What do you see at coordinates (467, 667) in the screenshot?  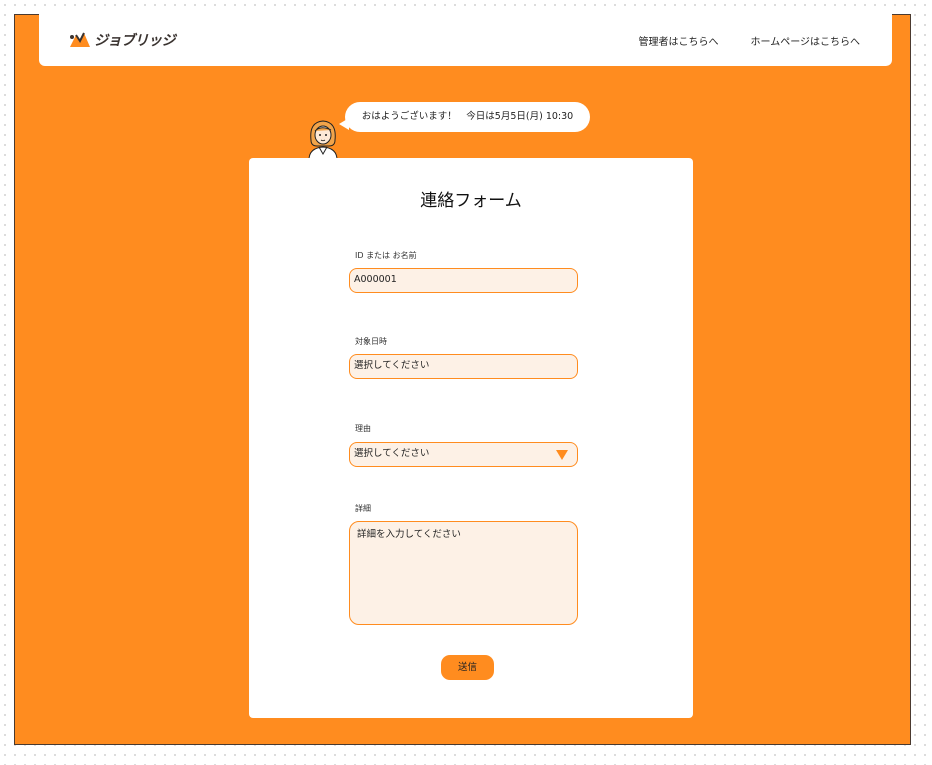 I see `submit-button: 送信` at bounding box center [467, 667].